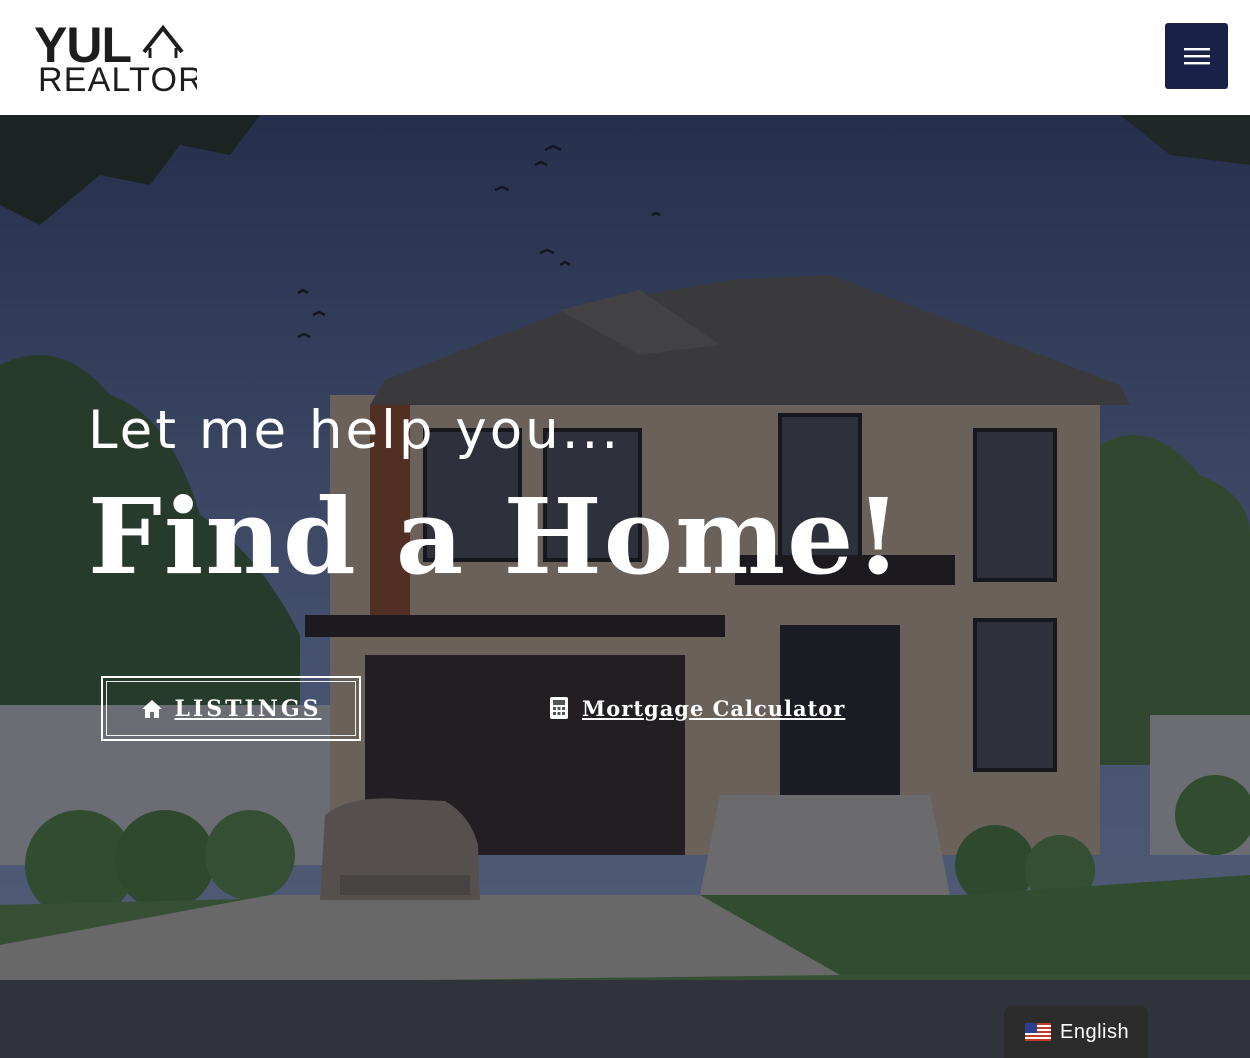  Describe the element at coordinates (714, 708) in the screenshot. I see `mortgage-calculator-label: Mortgage Calculator` at that location.